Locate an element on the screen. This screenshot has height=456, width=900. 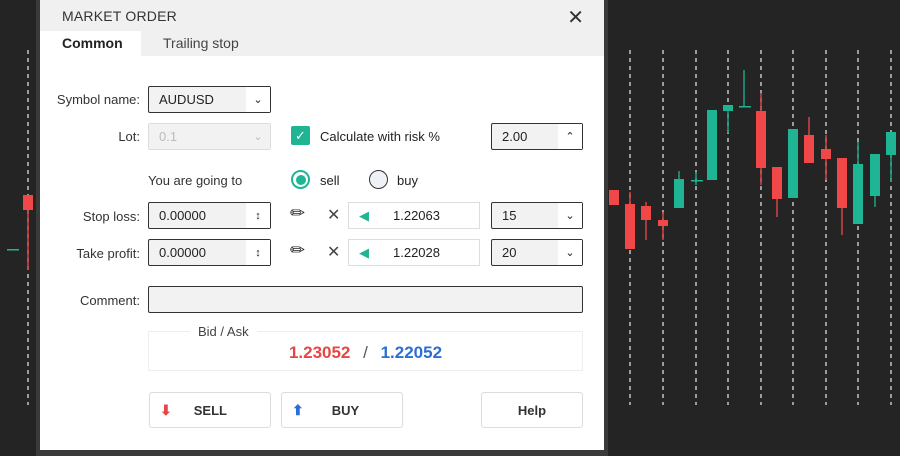
buy-radio-label: buy is located at coordinates (407, 180).